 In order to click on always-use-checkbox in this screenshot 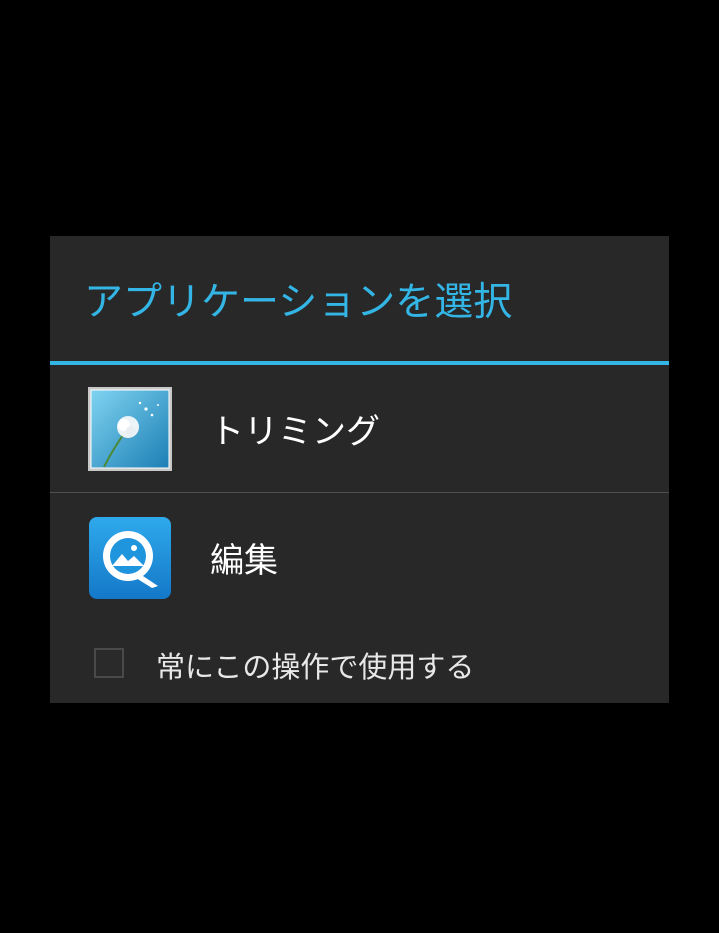, I will do `click(109, 663)`.